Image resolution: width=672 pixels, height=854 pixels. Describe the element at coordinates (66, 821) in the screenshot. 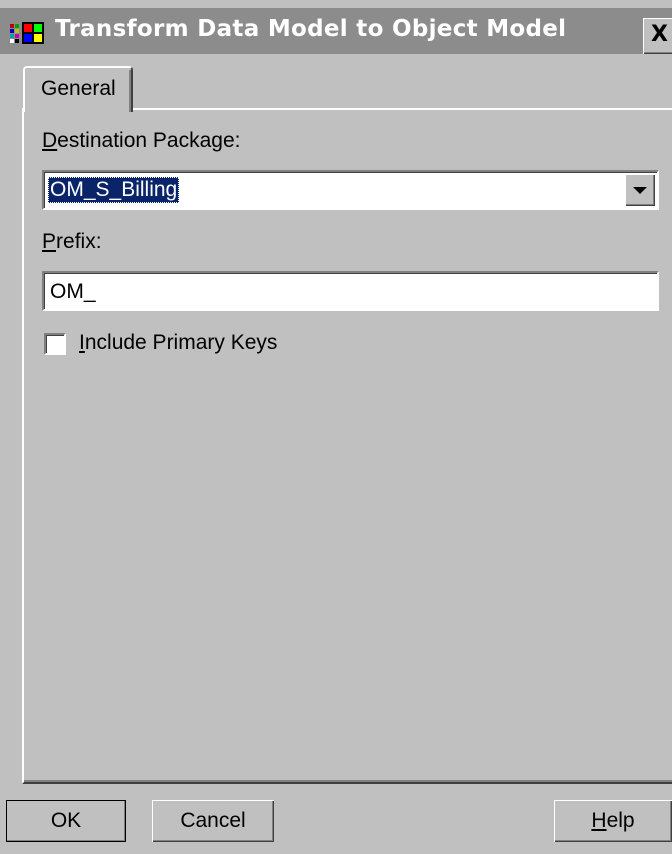

I see `ok-button: OK` at that location.